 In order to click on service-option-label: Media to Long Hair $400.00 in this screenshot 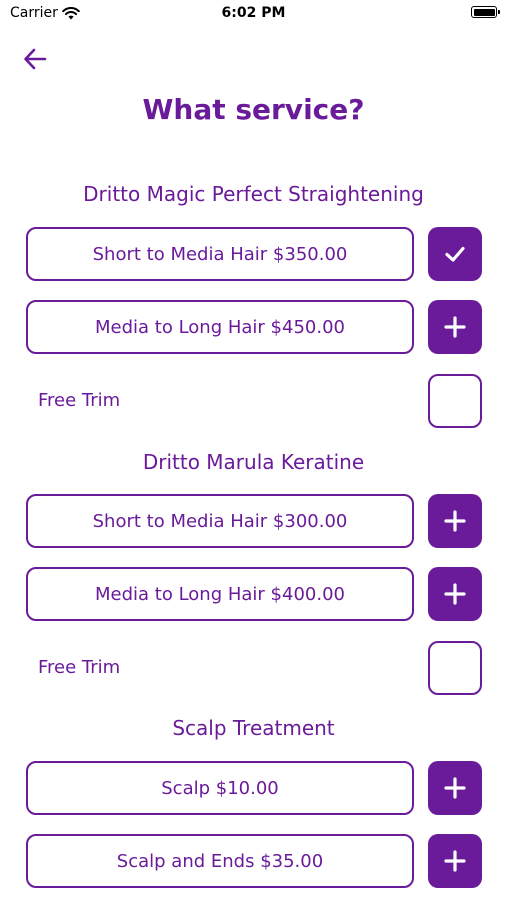, I will do `click(220, 594)`.